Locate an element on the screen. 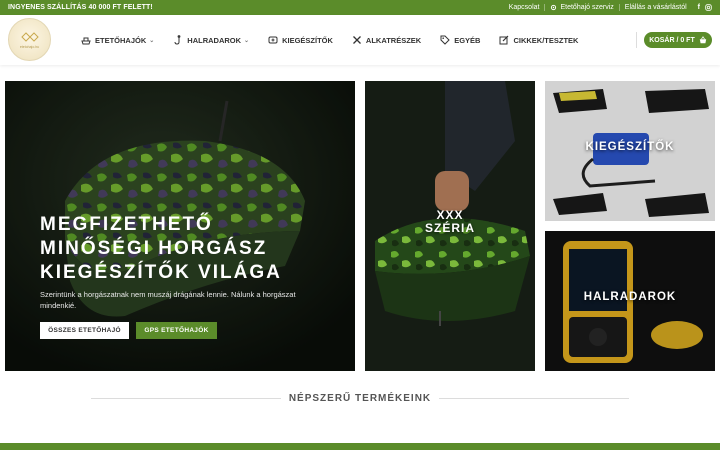  instagram-icon is located at coordinates (708, 7).